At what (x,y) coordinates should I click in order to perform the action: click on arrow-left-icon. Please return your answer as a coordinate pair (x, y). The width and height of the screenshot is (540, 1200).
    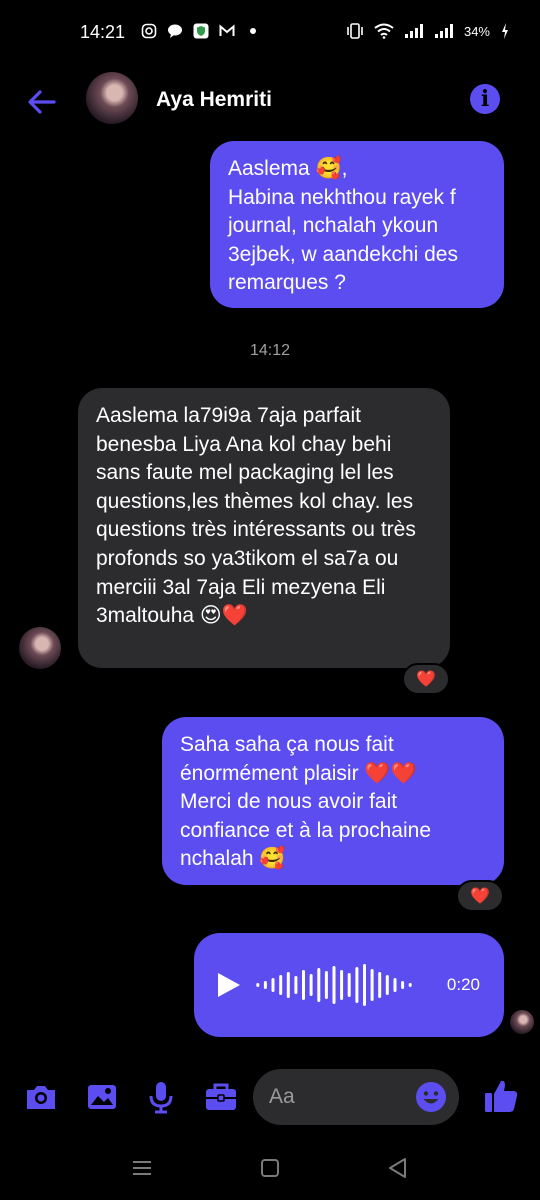
    Looking at the image, I should click on (42, 102).